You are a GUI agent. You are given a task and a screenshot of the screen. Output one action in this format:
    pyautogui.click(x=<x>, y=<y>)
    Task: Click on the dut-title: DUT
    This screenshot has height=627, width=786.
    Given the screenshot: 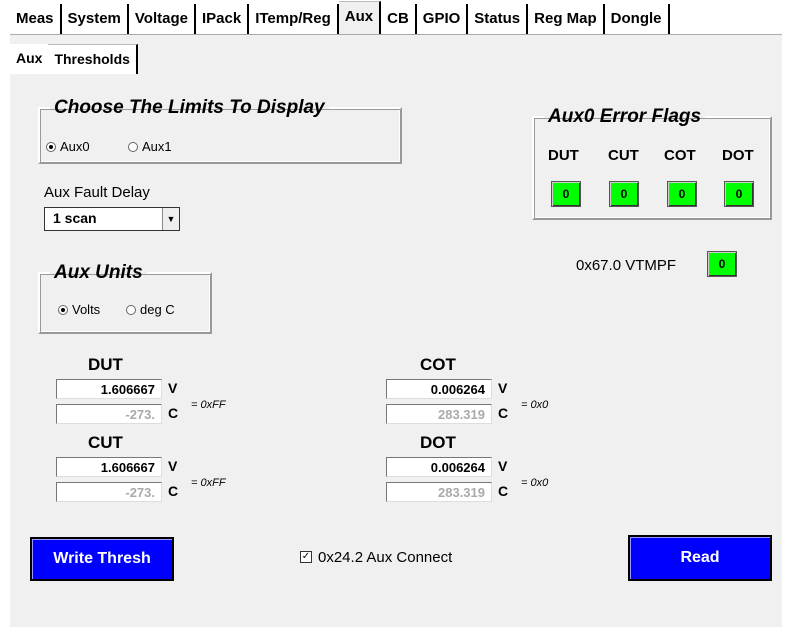 What is the action you would take?
    pyautogui.click(x=105, y=364)
    